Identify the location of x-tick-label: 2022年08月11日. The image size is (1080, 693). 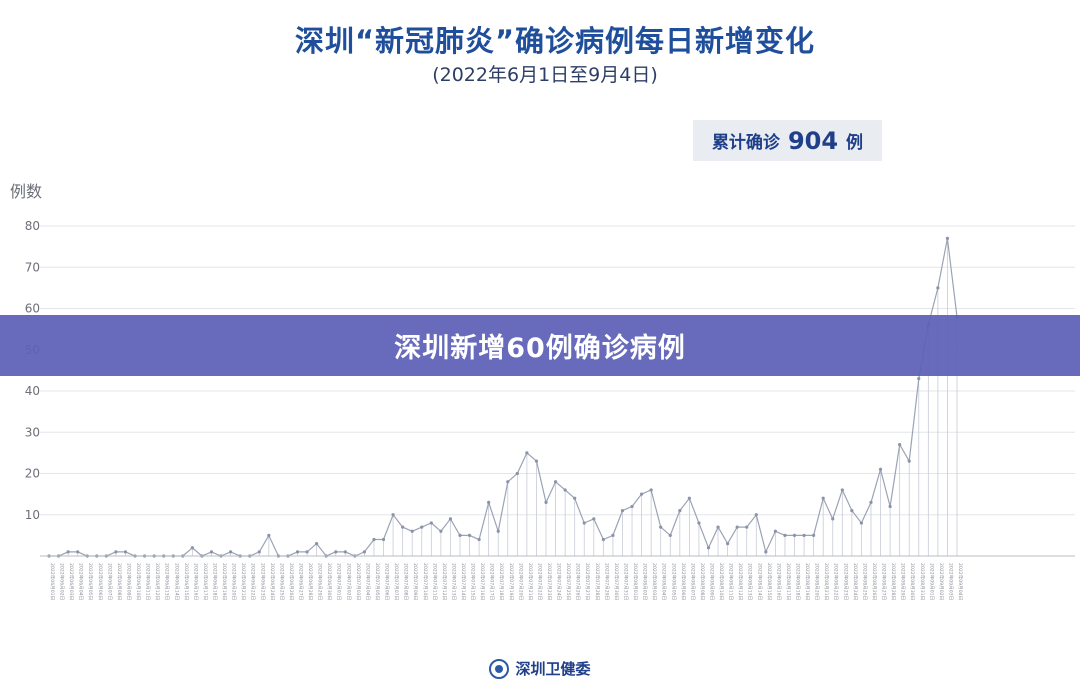
(731, 581).